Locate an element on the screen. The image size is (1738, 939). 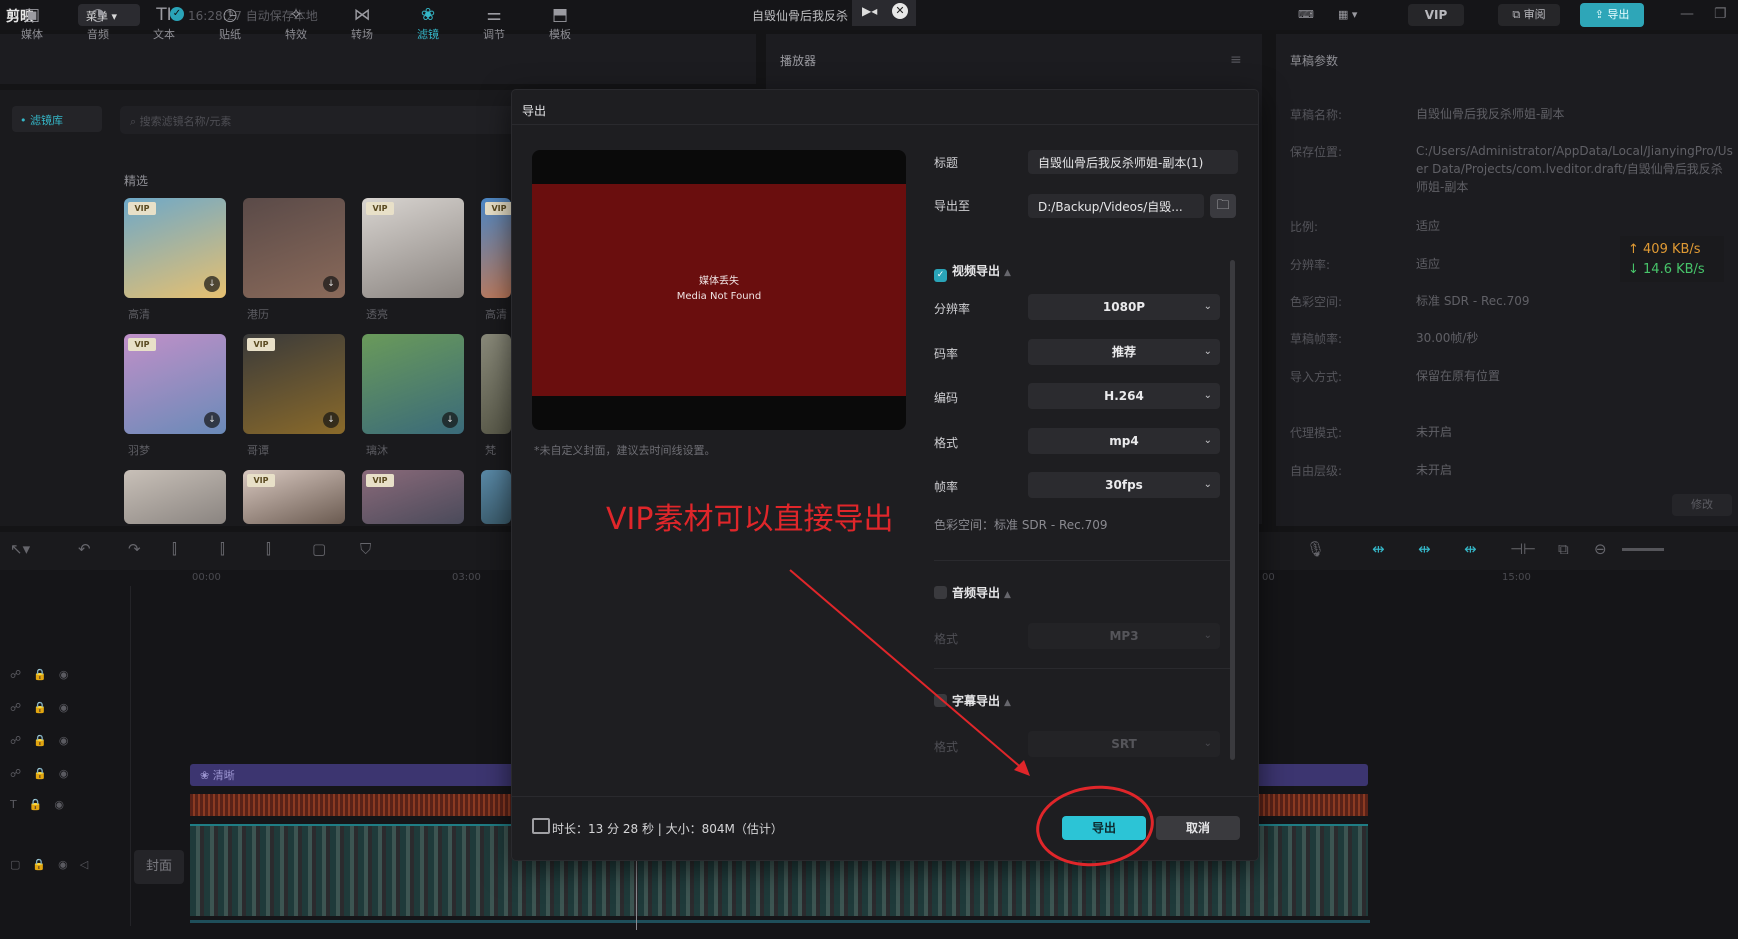
undo-icon: ↶ is located at coordinates (84, 549).